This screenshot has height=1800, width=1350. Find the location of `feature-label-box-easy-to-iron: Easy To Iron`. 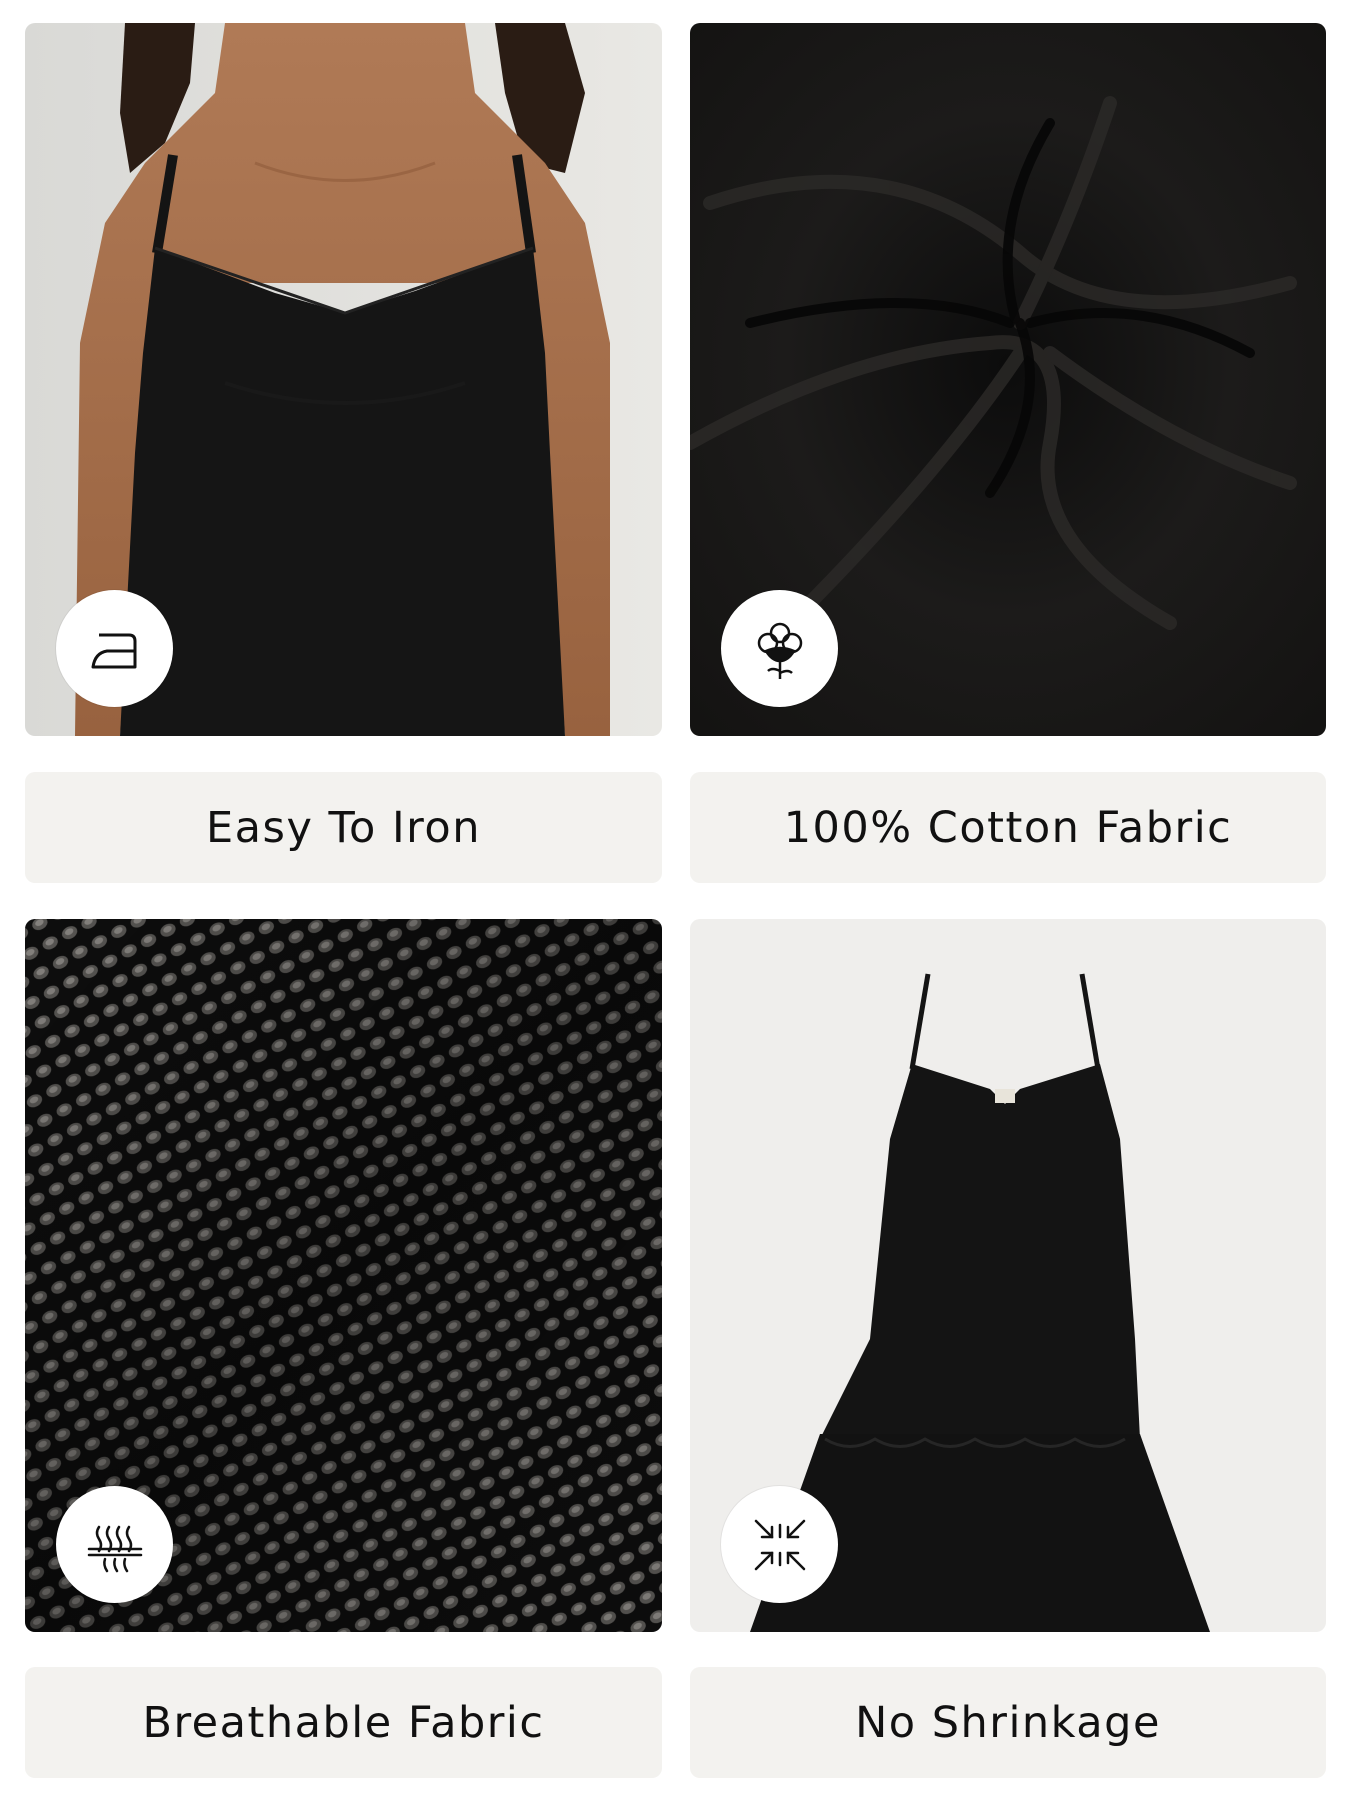

feature-label-box-easy-to-iron: Easy To Iron is located at coordinates (343, 827).